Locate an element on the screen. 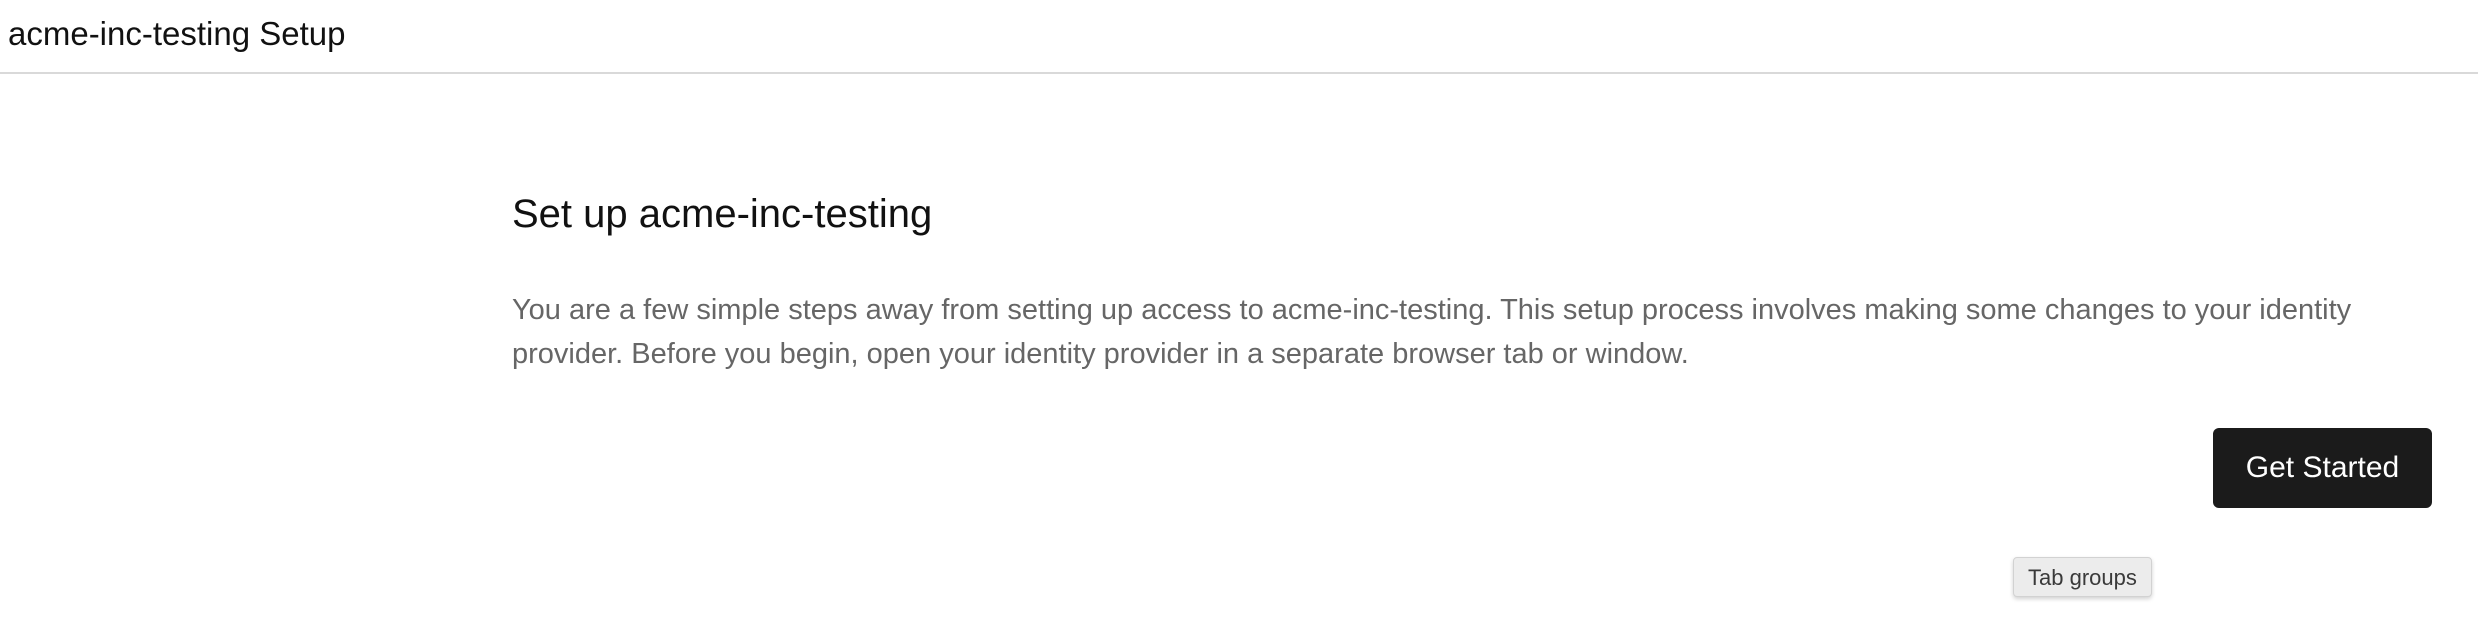 This screenshot has height=634, width=2478. tab-groups-tooltip: Tab groups is located at coordinates (2082, 577).